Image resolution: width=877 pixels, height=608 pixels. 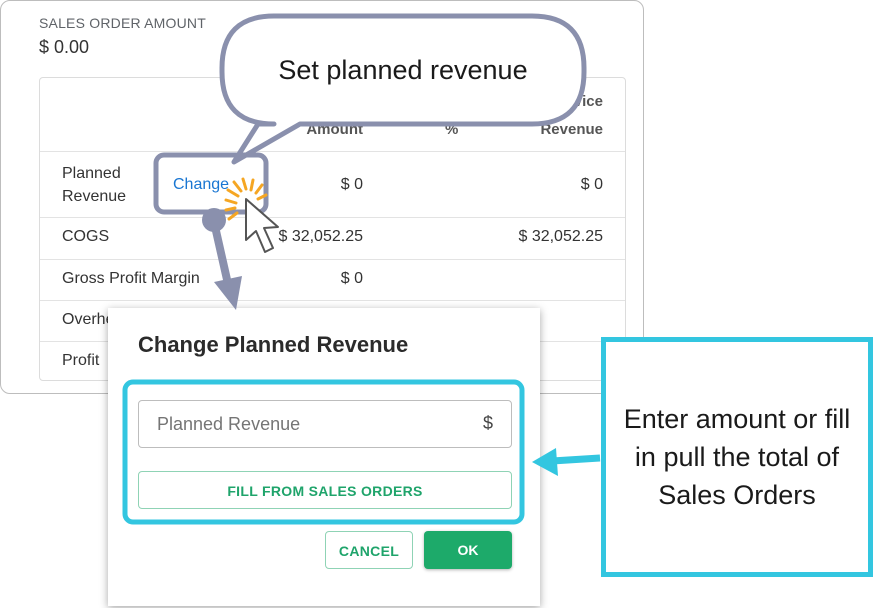 What do you see at coordinates (468, 550) in the screenshot?
I see `ok-button: OK` at bounding box center [468, 550].